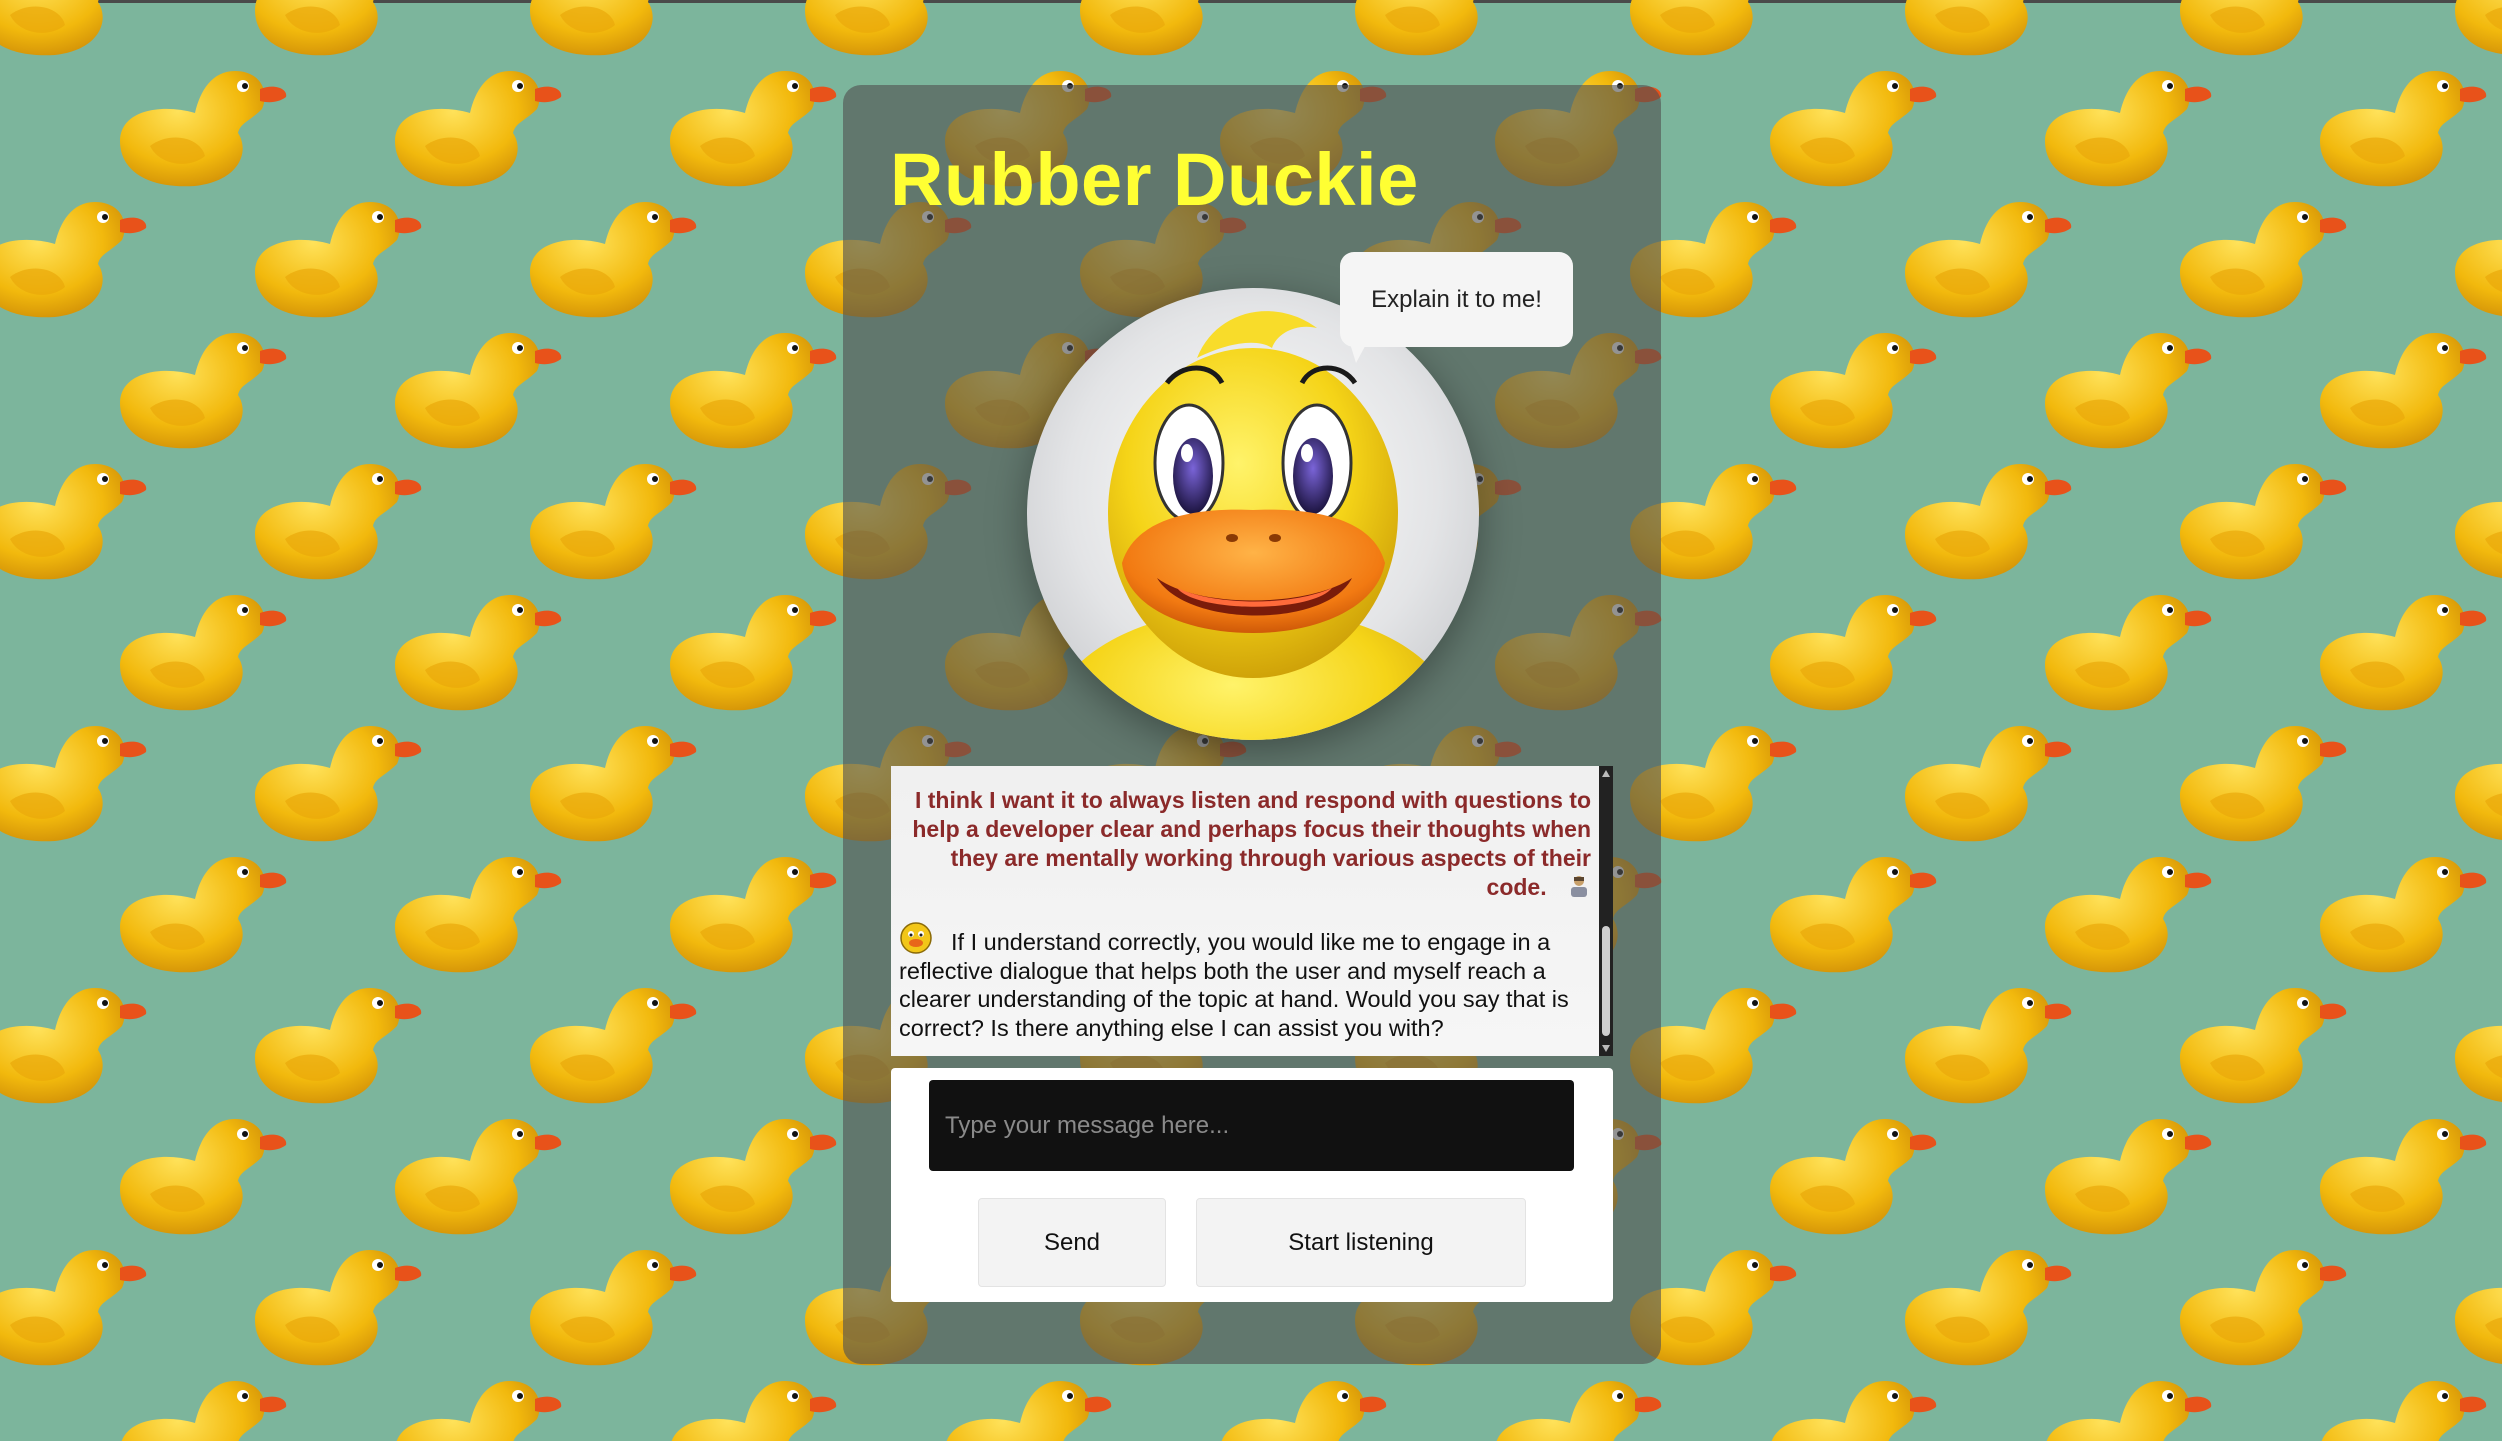 This screenshot has width=2502, height=1441. I want to click on scroll-thumb, so click(1606, 981).